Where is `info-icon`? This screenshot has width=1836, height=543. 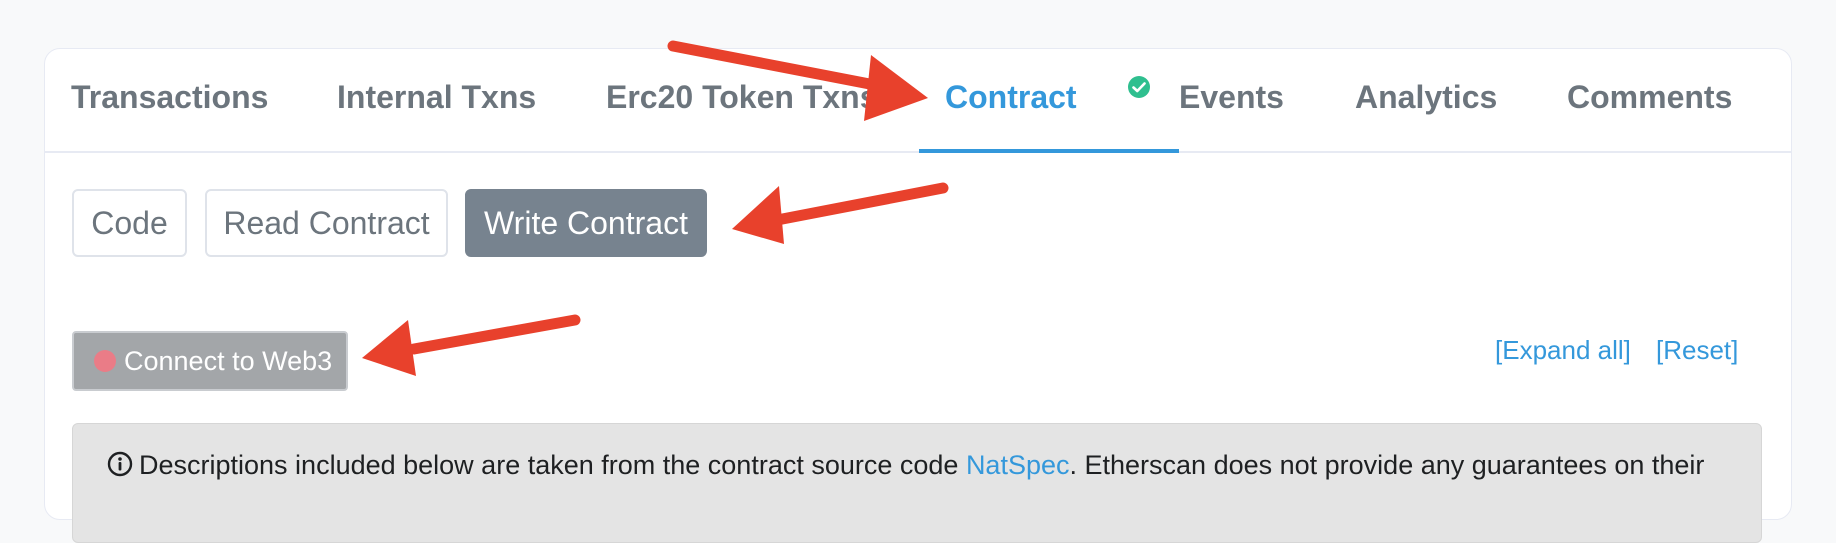
info-icon is located at coordinates (120, 464).